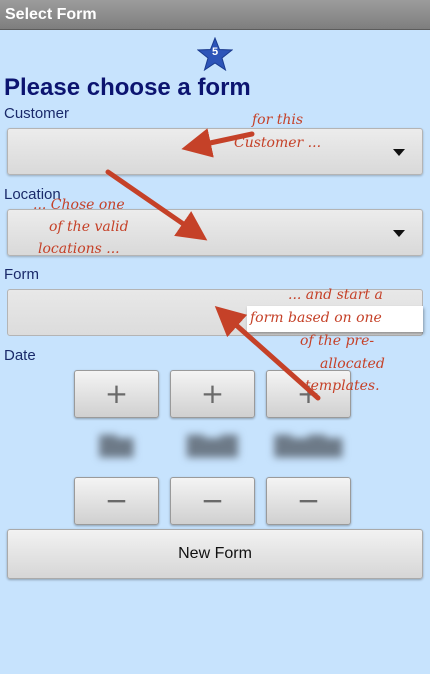 The height and width of the screenshot is (674, 430). What do you see at coordinates (308, 501) in the screenshot?
I see `year-decrement-button: −` at bounding box center [308, 501].